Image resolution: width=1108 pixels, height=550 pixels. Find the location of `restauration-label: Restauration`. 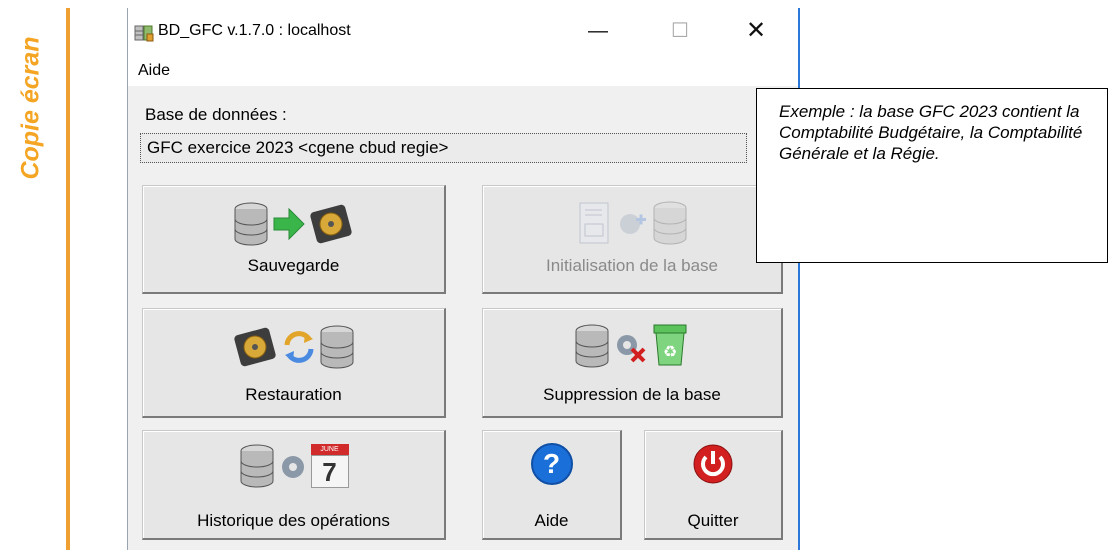

restauration-label: Restauration is located at coordinates (293, 394).